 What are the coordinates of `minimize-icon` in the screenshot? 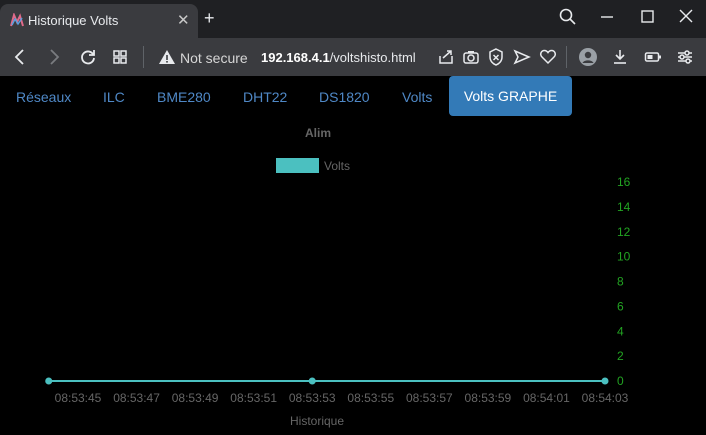 It's located at (607, 17).